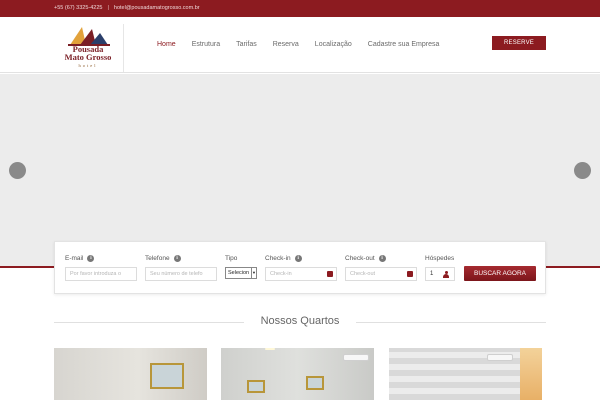  Describe the element at coordinates (333, 44) in the screenshot. I see `nav-item-localizacao: Localização` at that location.